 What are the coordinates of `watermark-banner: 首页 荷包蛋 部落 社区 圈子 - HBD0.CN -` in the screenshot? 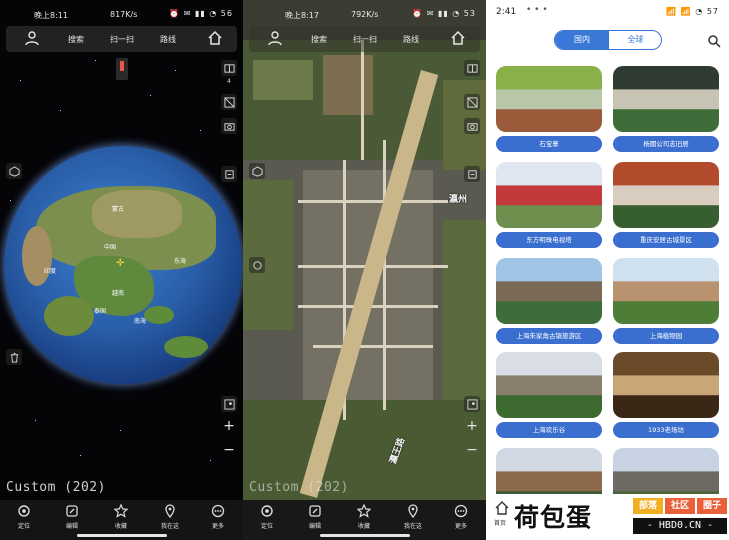 It's located at (610, 517).